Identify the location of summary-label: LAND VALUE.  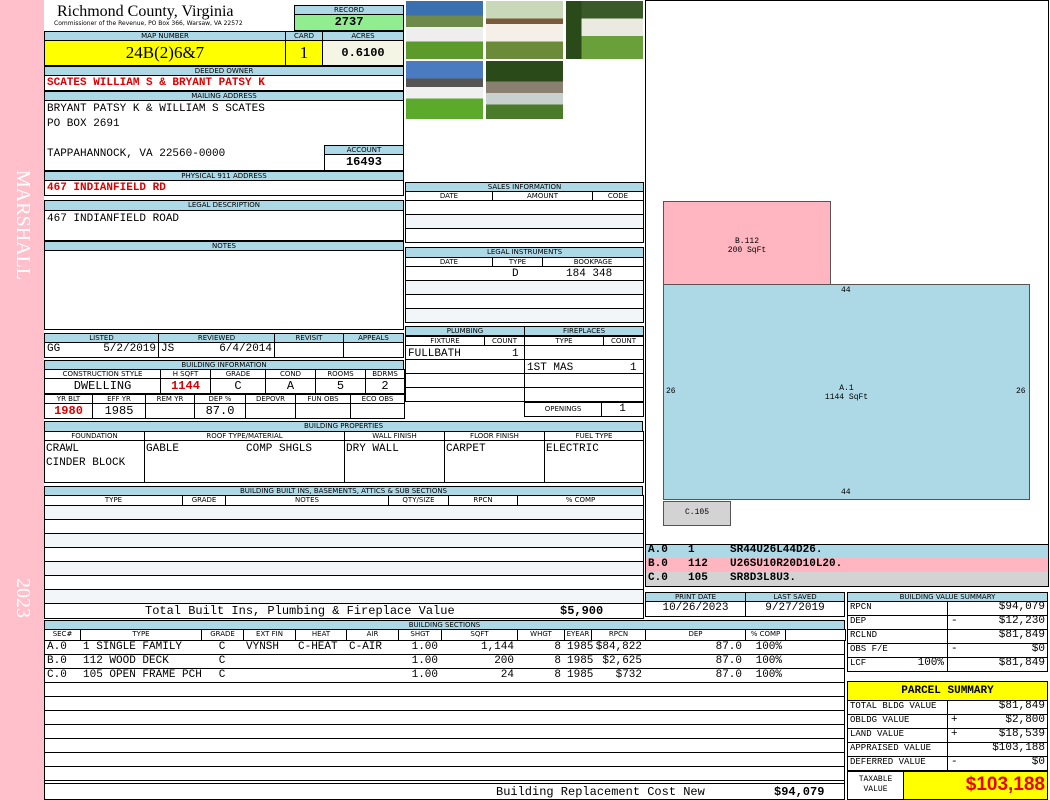
(897, 735).